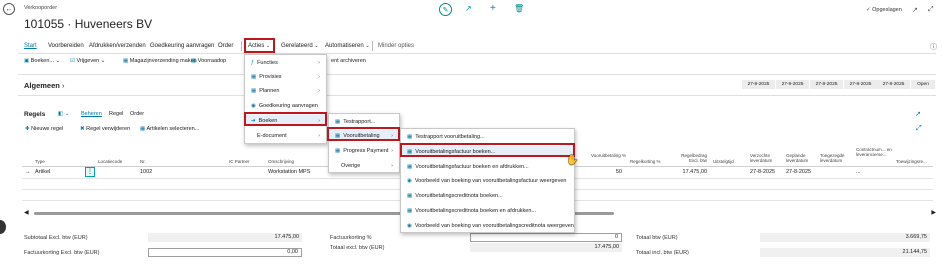  What do you see at coordinates (82, 129) in the screenshot?
I see `delete-line-icon: ✖` at bounding box center [82, 129].